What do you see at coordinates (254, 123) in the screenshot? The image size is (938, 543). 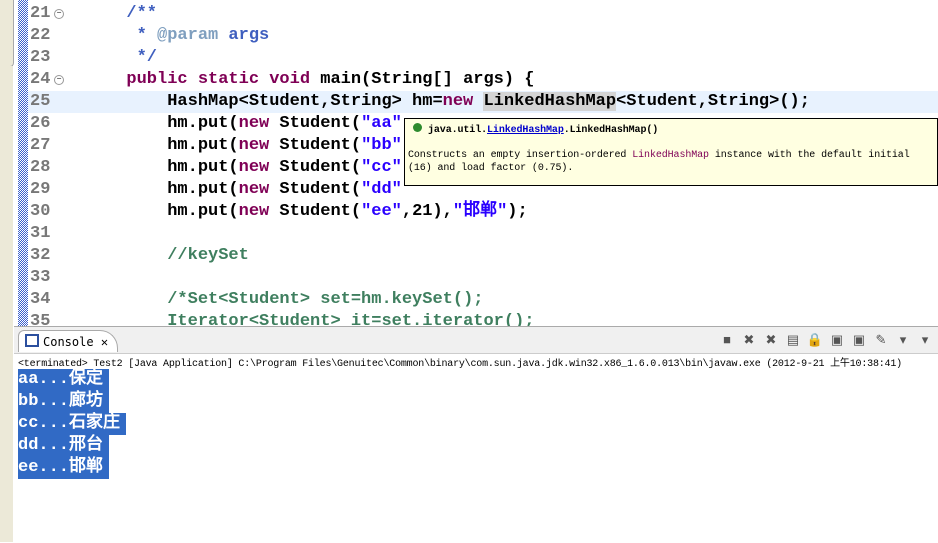 I see `code-text: hm.put(new Student("aa"` at bounding box center [254, 123].